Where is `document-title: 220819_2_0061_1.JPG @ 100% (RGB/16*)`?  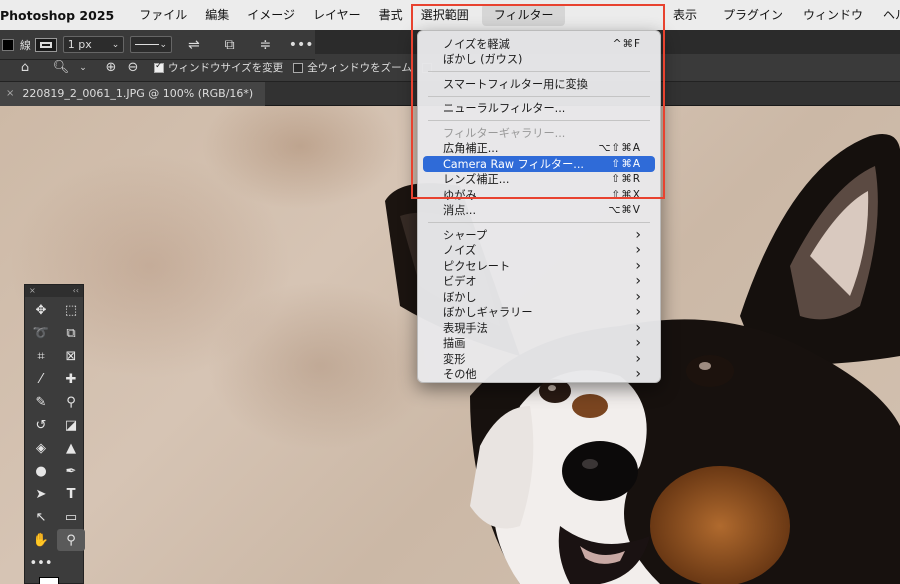
document-title: 220819_2_0061_1.JPG @ 100% (RGB/16*) is located at coordinates (138, 93).